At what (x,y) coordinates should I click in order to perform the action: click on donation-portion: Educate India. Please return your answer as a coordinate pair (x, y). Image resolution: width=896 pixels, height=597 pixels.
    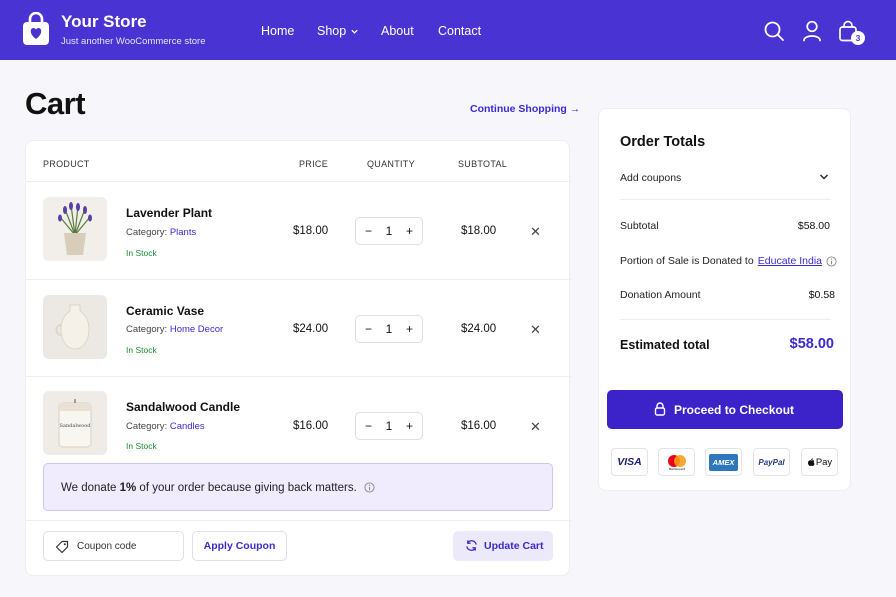
    Looking at the image, I should click on (797, 261).